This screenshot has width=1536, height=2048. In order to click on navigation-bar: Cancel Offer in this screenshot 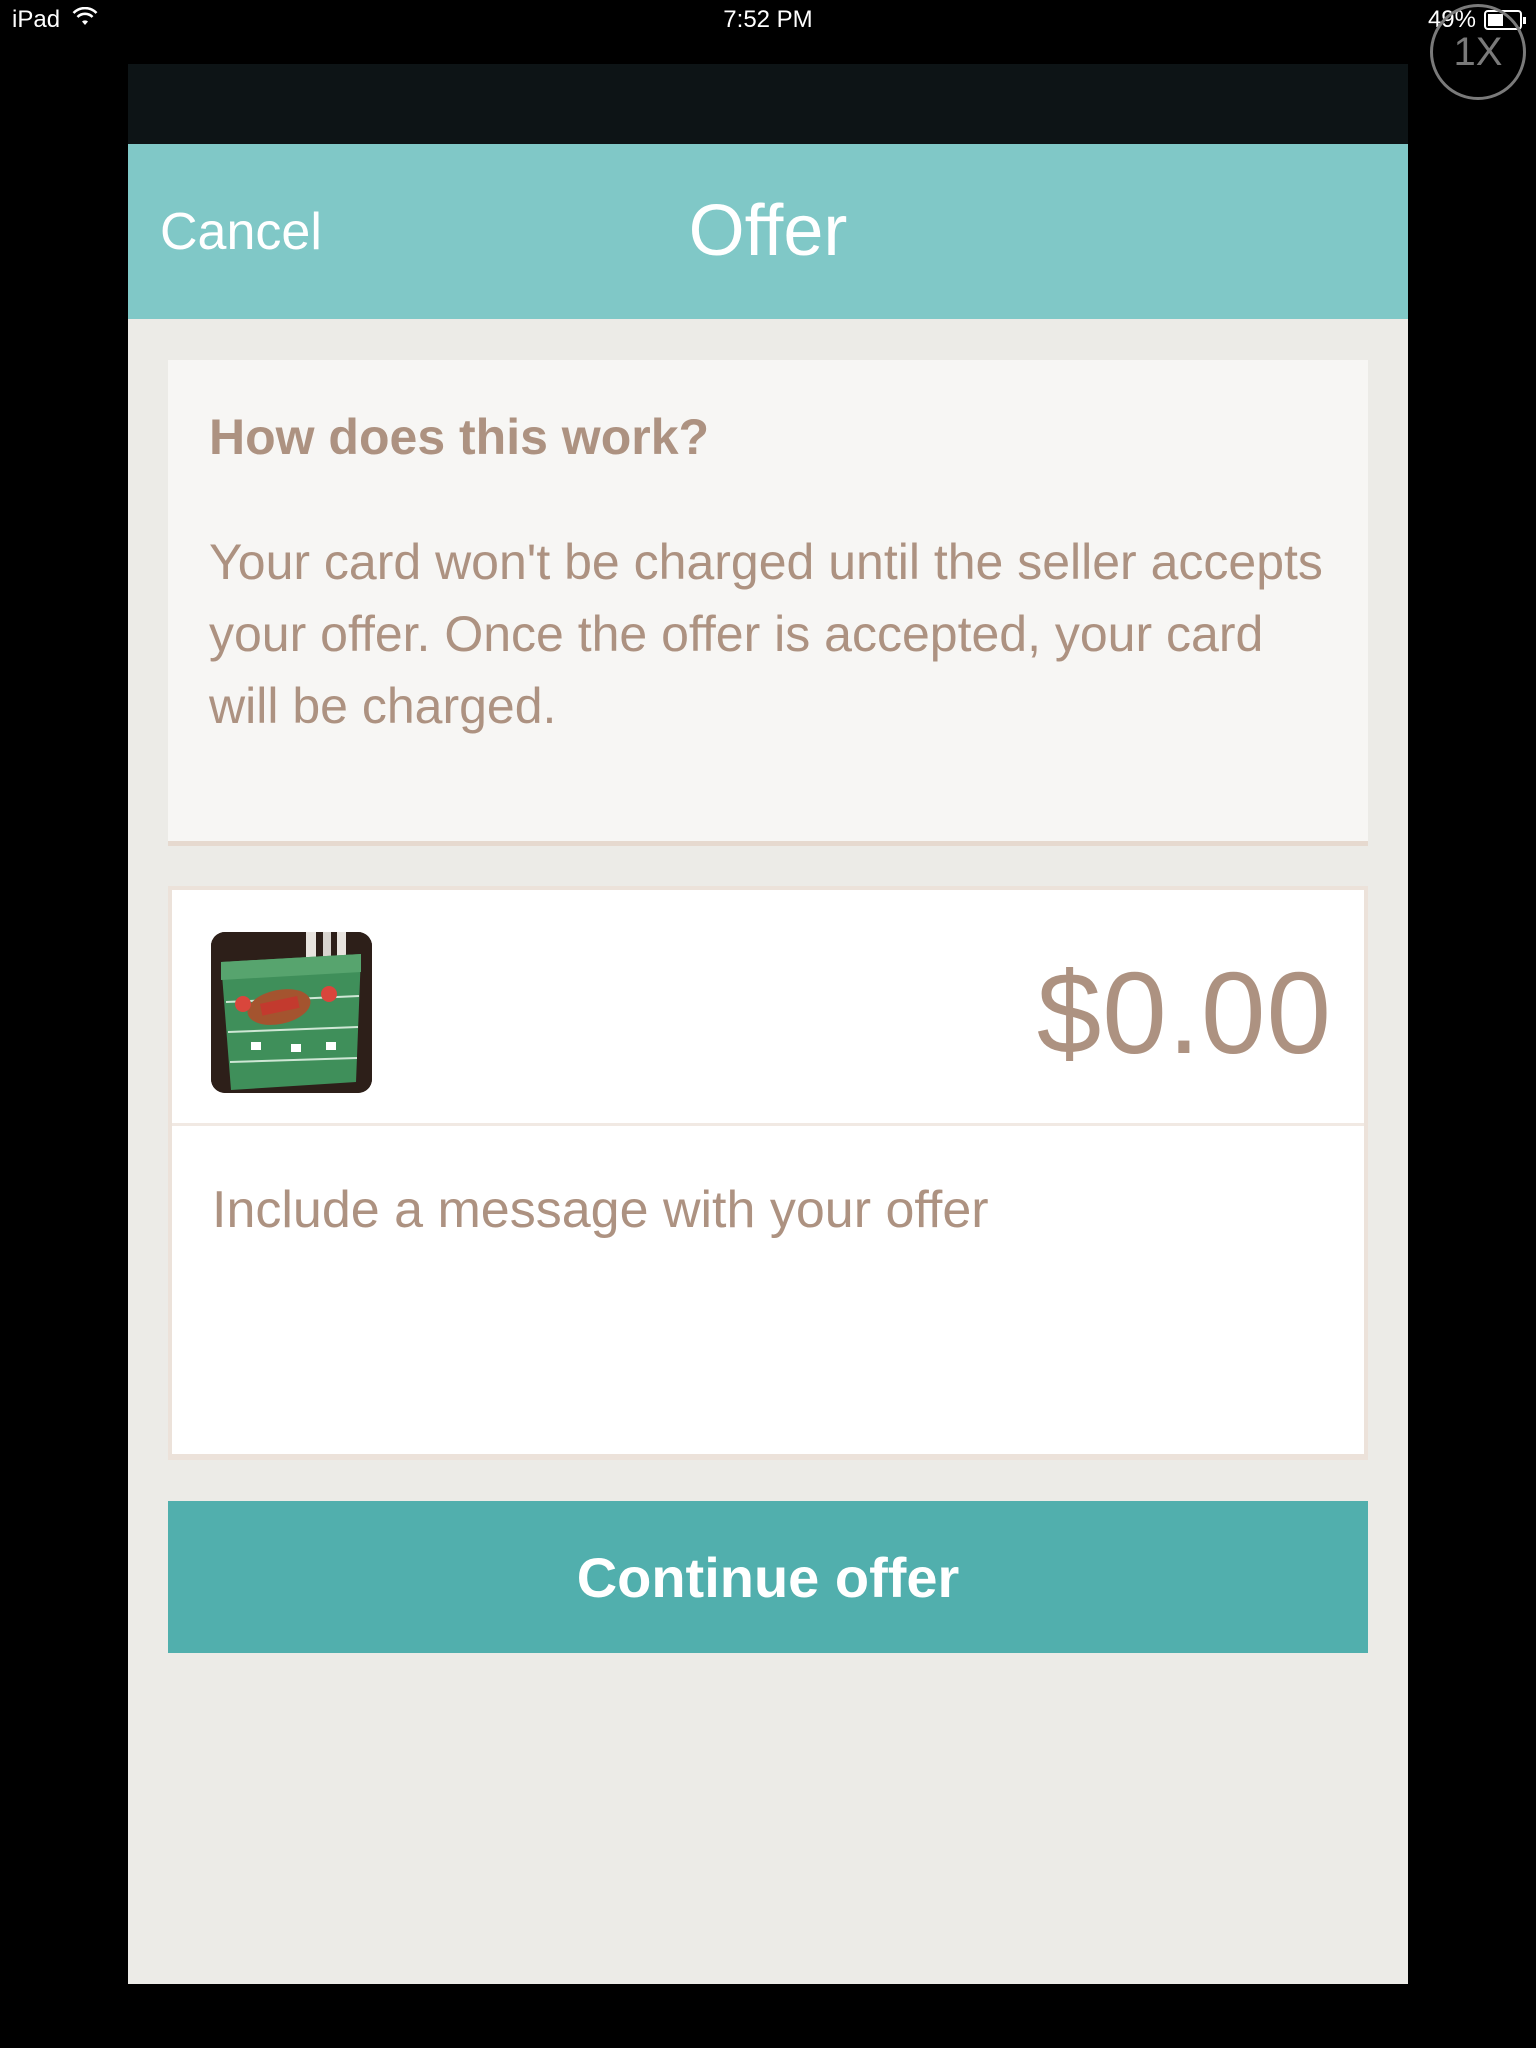, I will do `click(768, 231)`.